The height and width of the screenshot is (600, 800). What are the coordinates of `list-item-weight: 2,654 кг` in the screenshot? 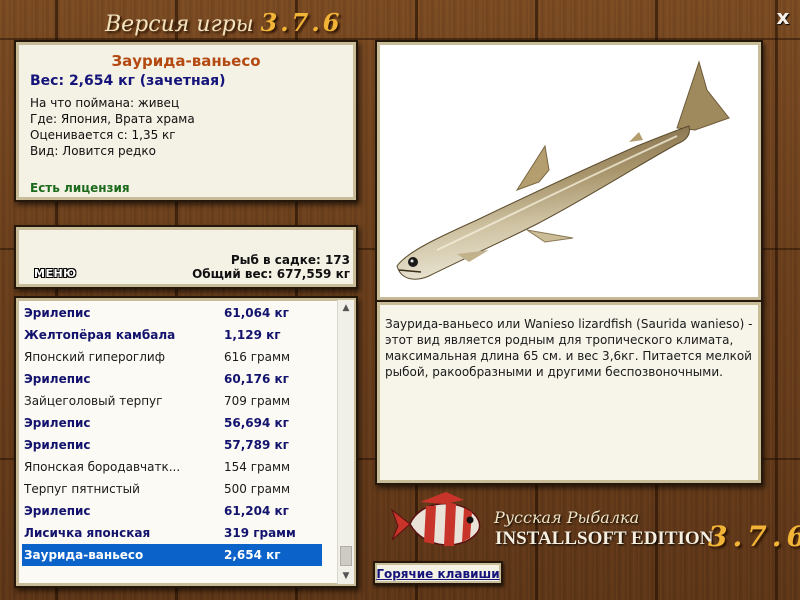 It's located at (252, 555).